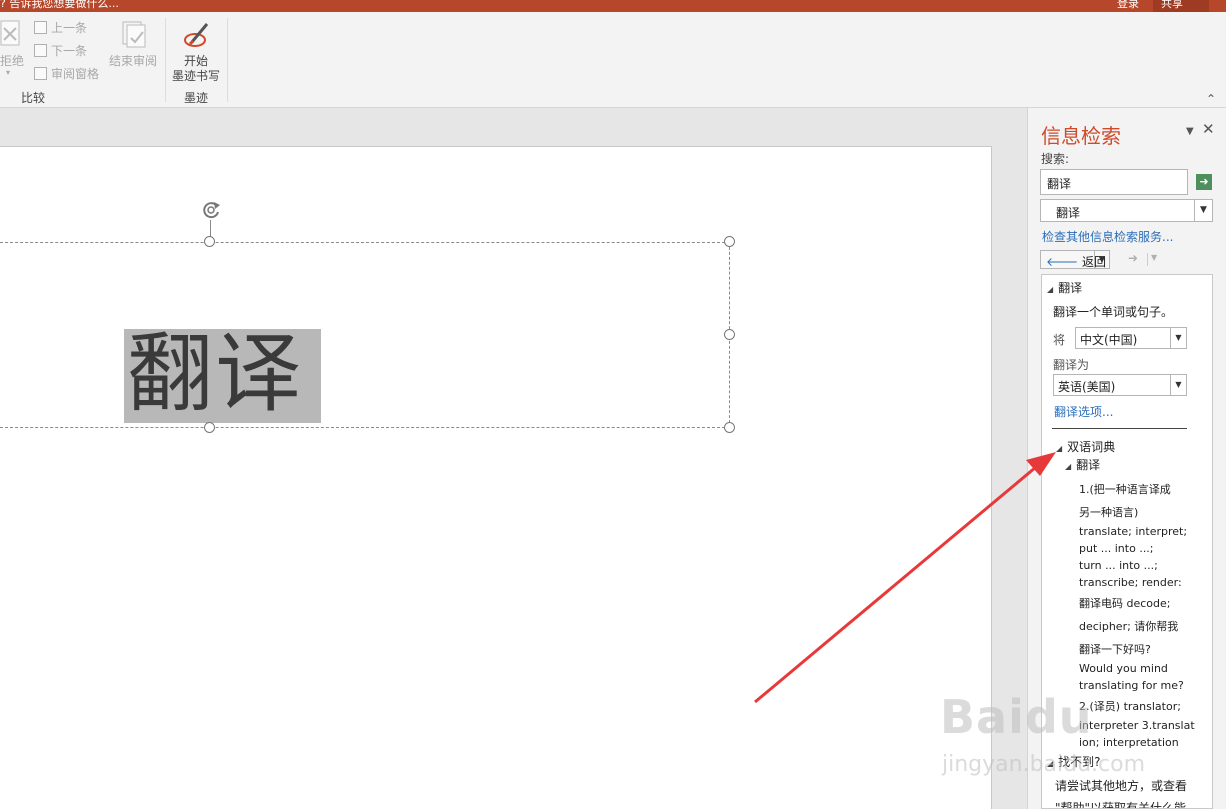 The height and width of the screenshot is (809, 1226). I want to click on rotate-handle-icon, so click(211, 210).